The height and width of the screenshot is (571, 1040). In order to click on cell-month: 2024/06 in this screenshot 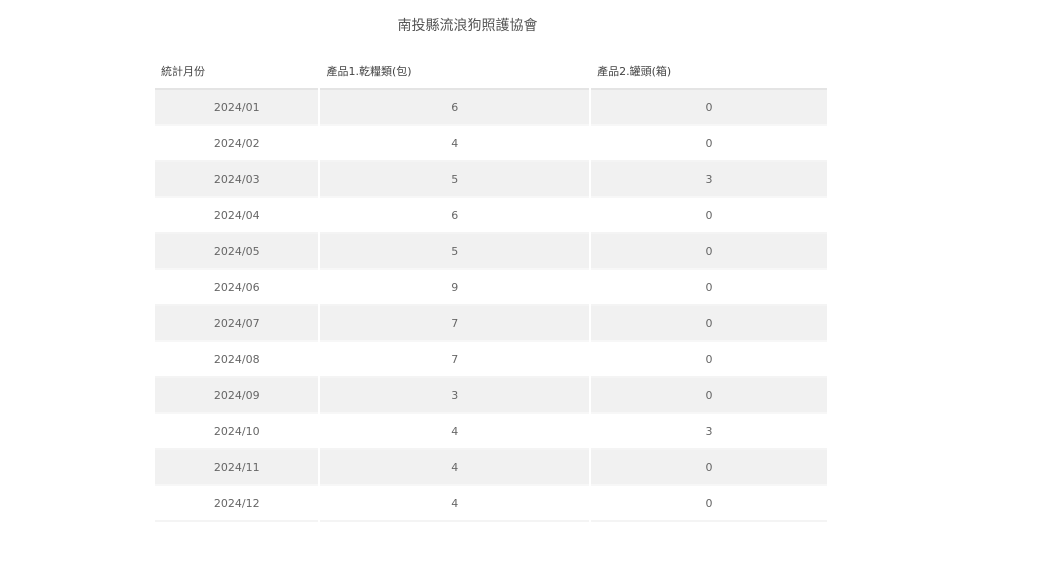, I will do `click(237, 288)`.